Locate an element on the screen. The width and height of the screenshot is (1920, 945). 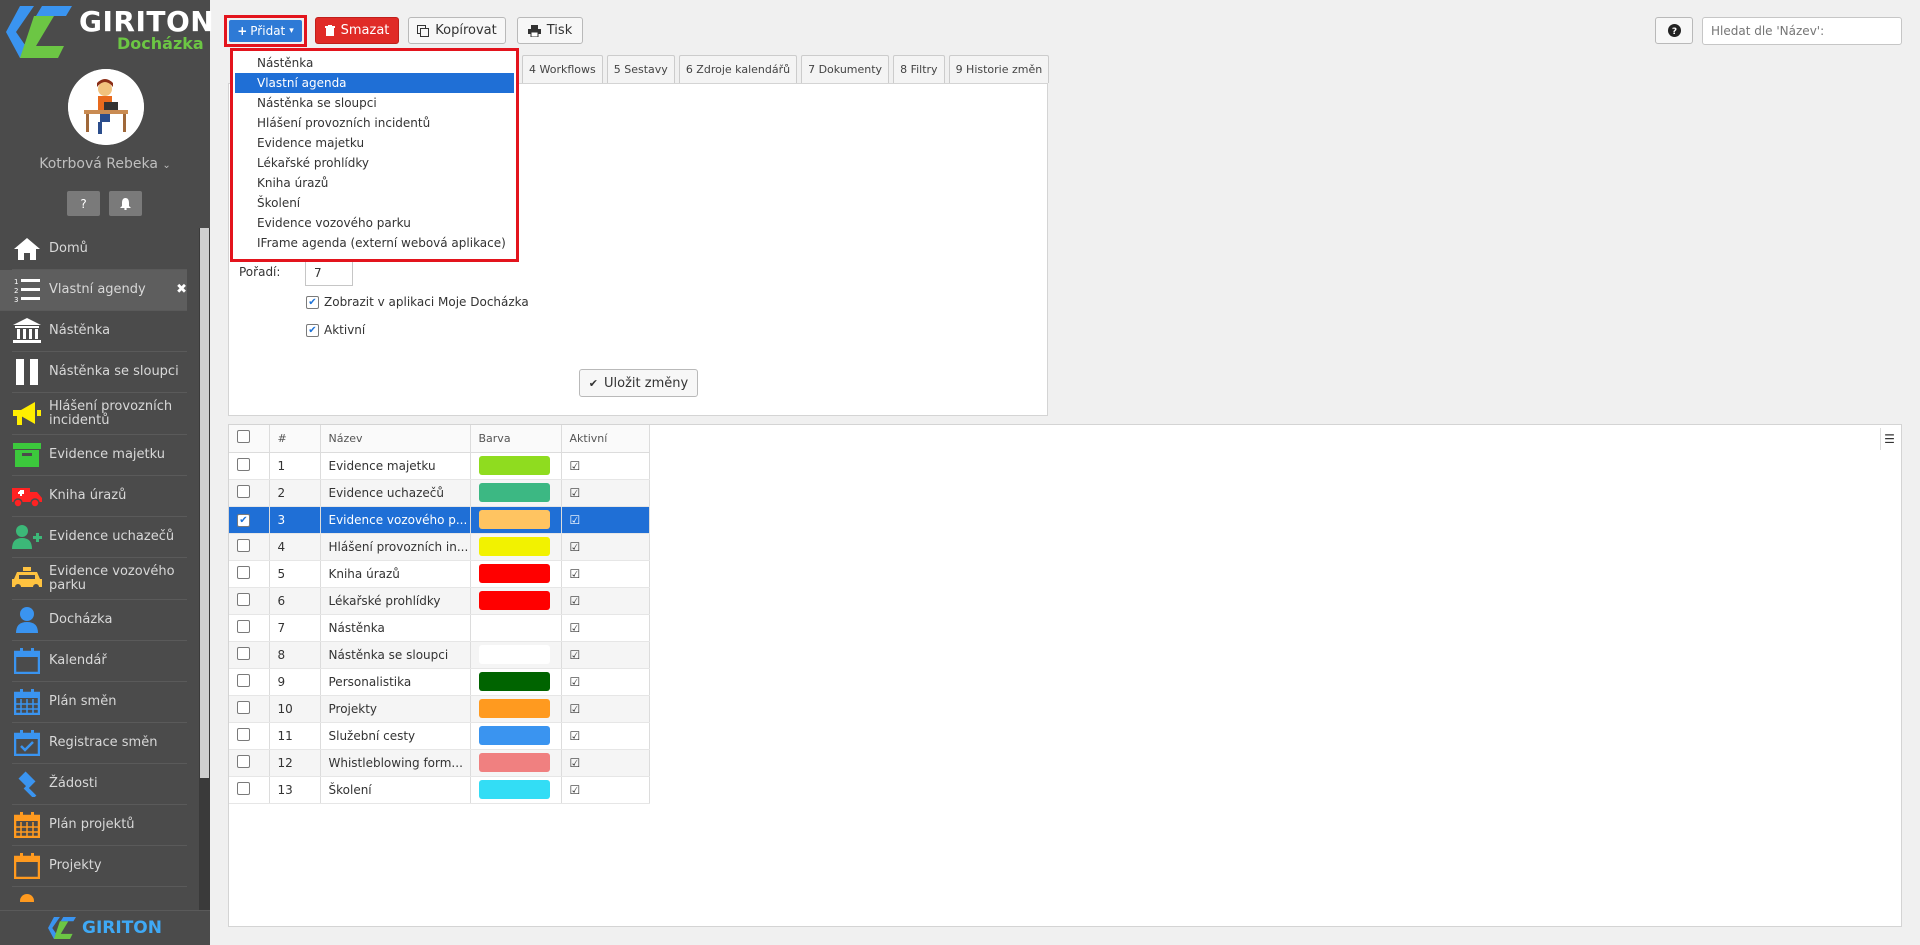
column-header-name: Název is located at coordinates (395, 439).